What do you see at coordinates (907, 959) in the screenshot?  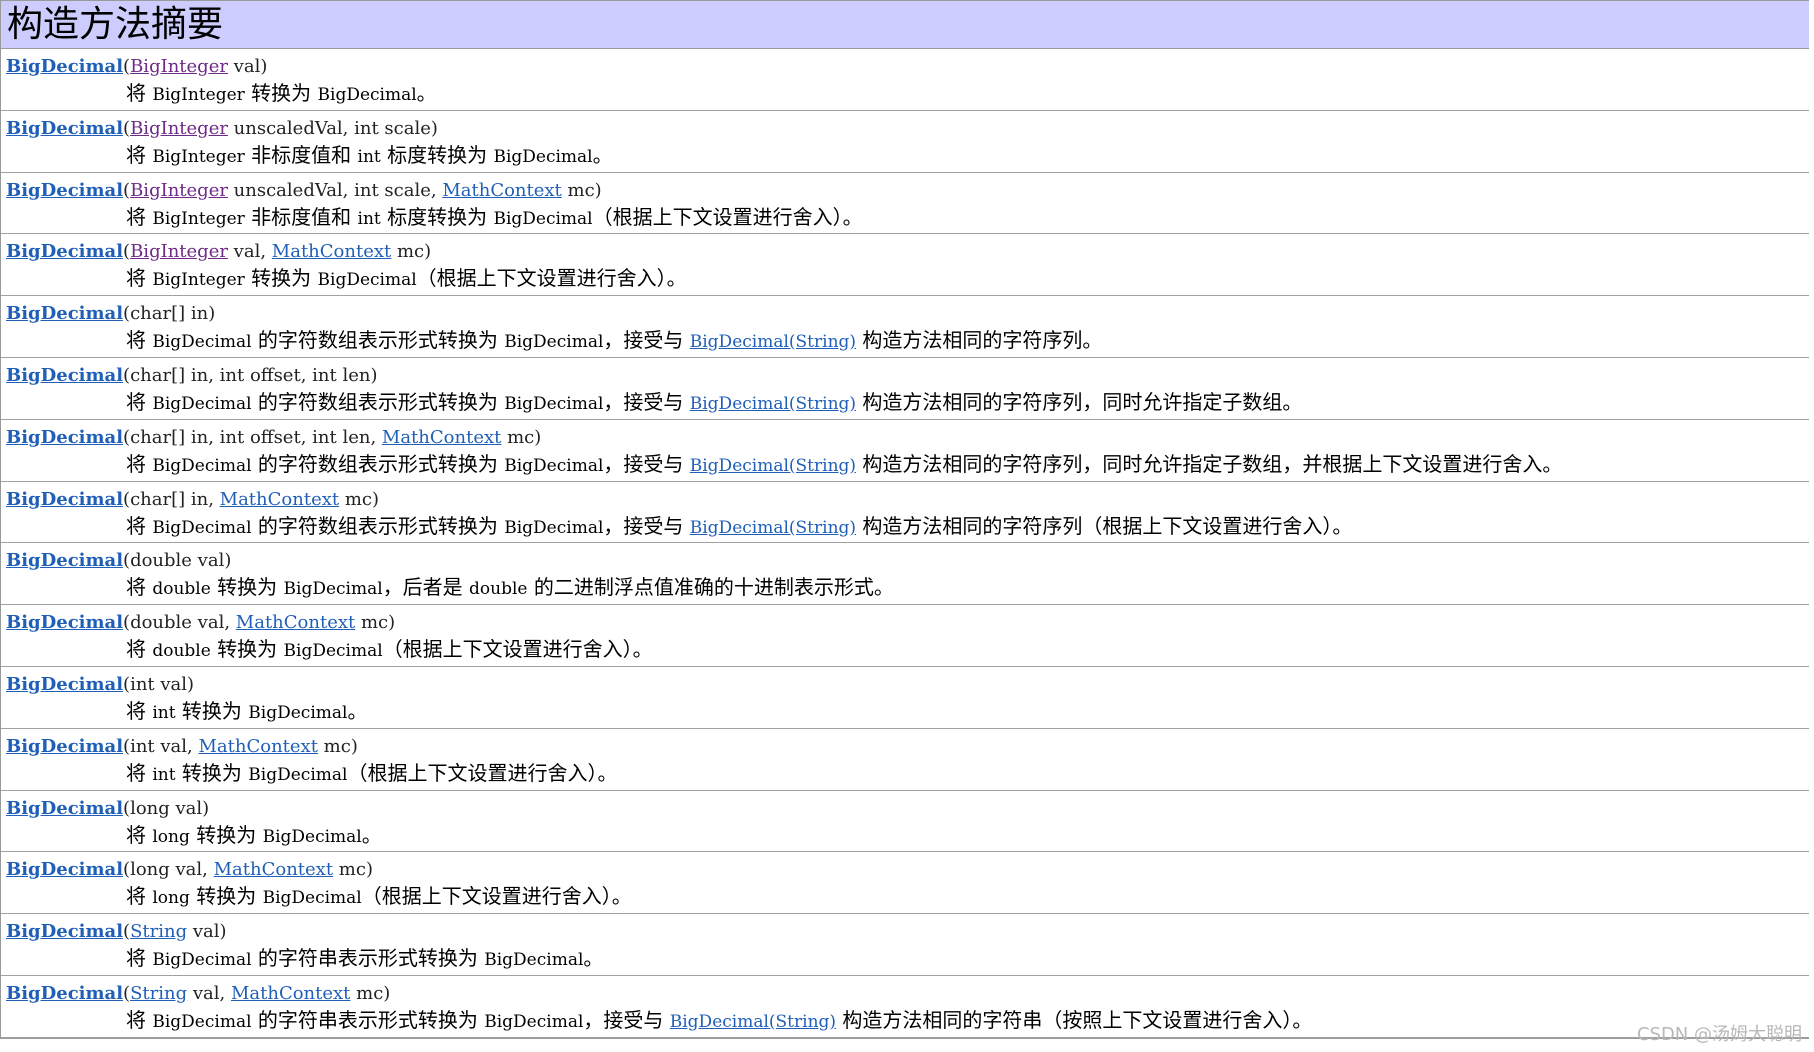 I see `constructor-description: 将 BigDecimal 的字符串表示形式转换为 BigDecimal。` at bounding box center [907, 959].